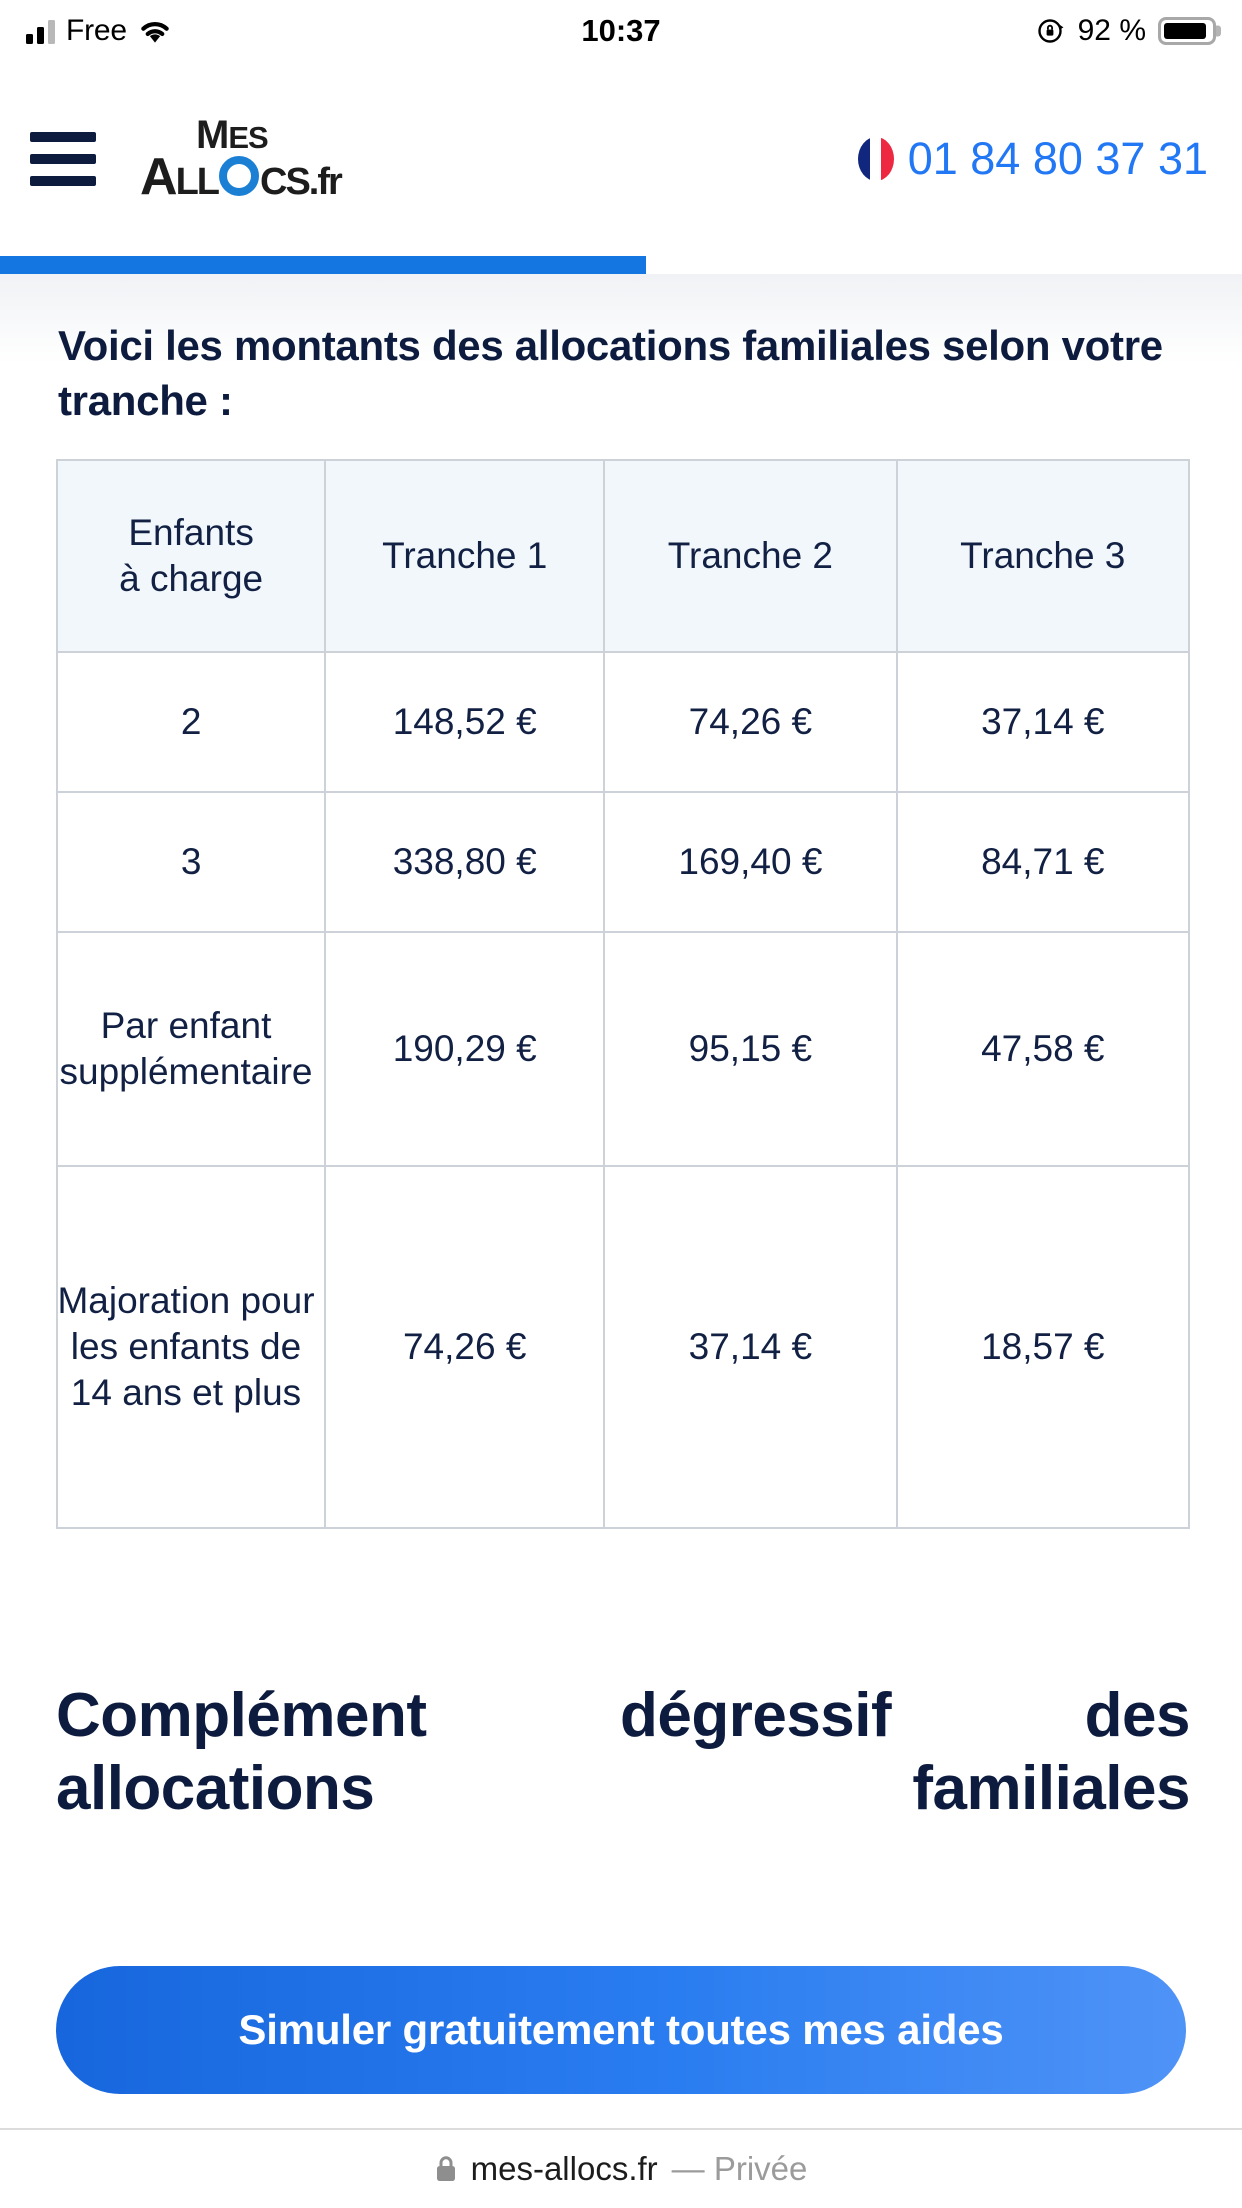  What do you see at coordinates (191, 861) in the screenshot?
I see `row-label: 3` at bounding box center [191, 861].